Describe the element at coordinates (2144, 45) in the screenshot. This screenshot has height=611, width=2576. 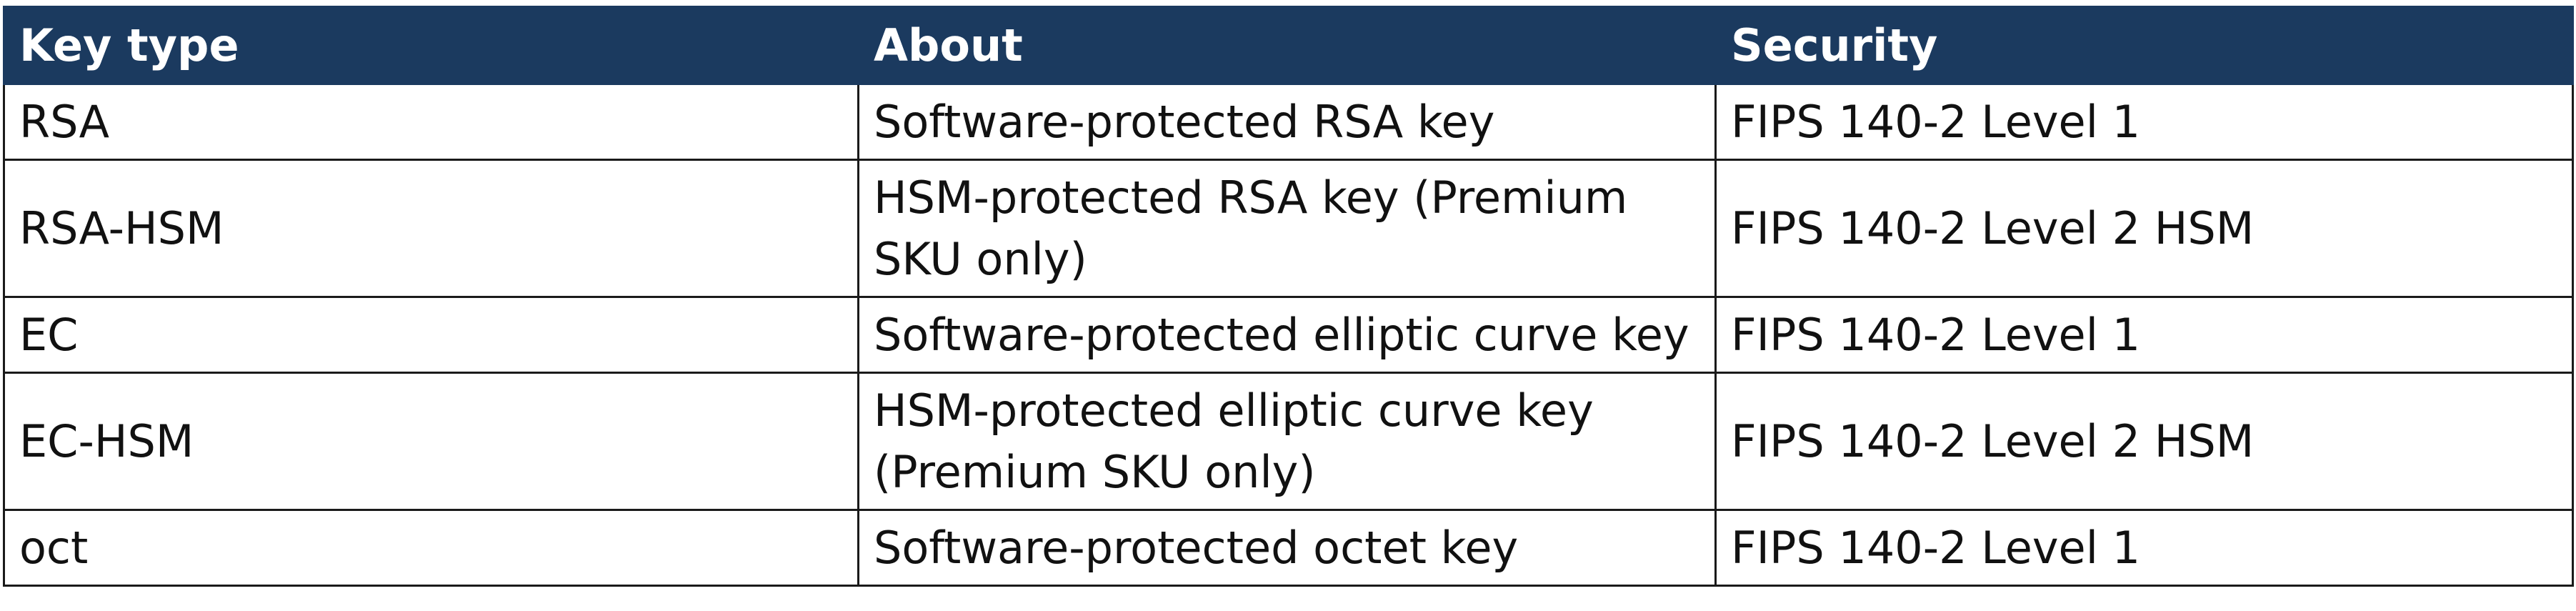
I see `header-security: Security` at that location.